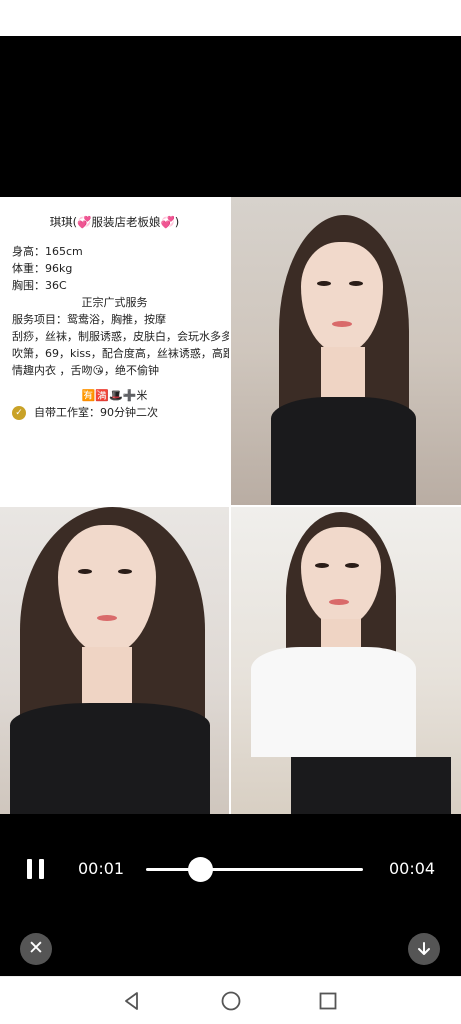 This screenshot has width=461, height=1024. I want to click on home-circle-icon, so click(231, 1001).